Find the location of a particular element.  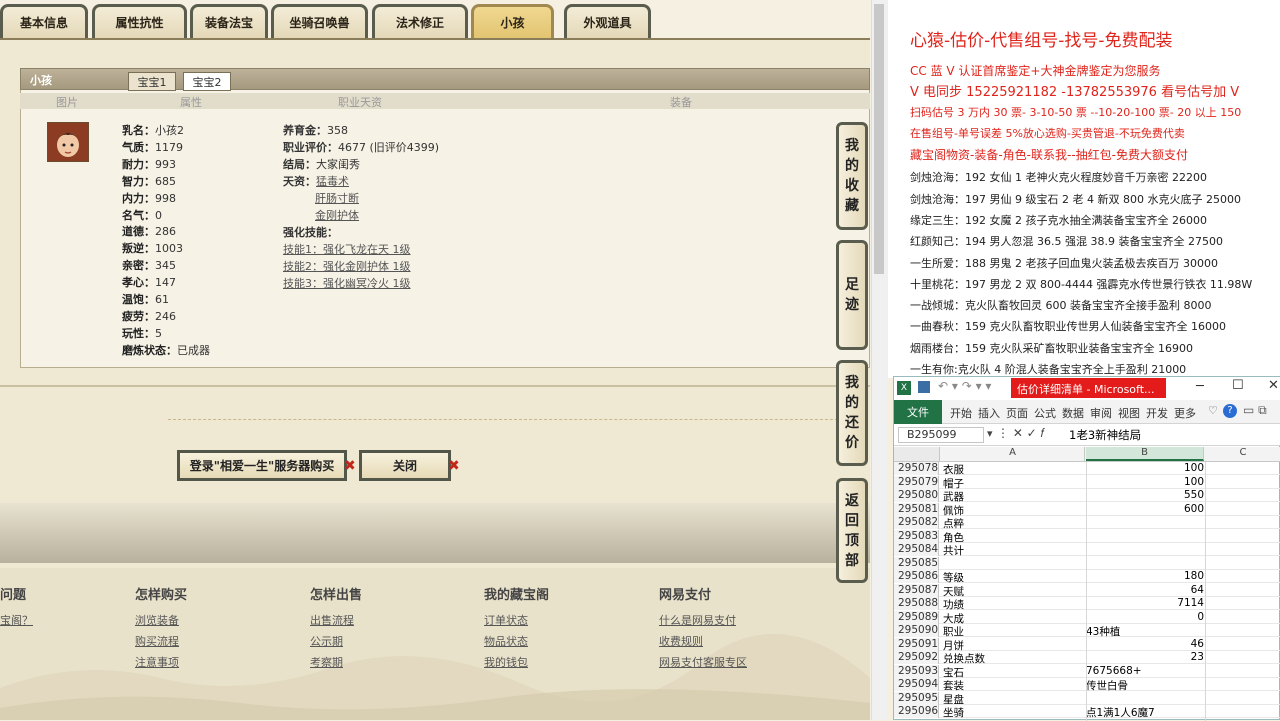

tab-4: 法术修正 is located at coordinates (420, 21).